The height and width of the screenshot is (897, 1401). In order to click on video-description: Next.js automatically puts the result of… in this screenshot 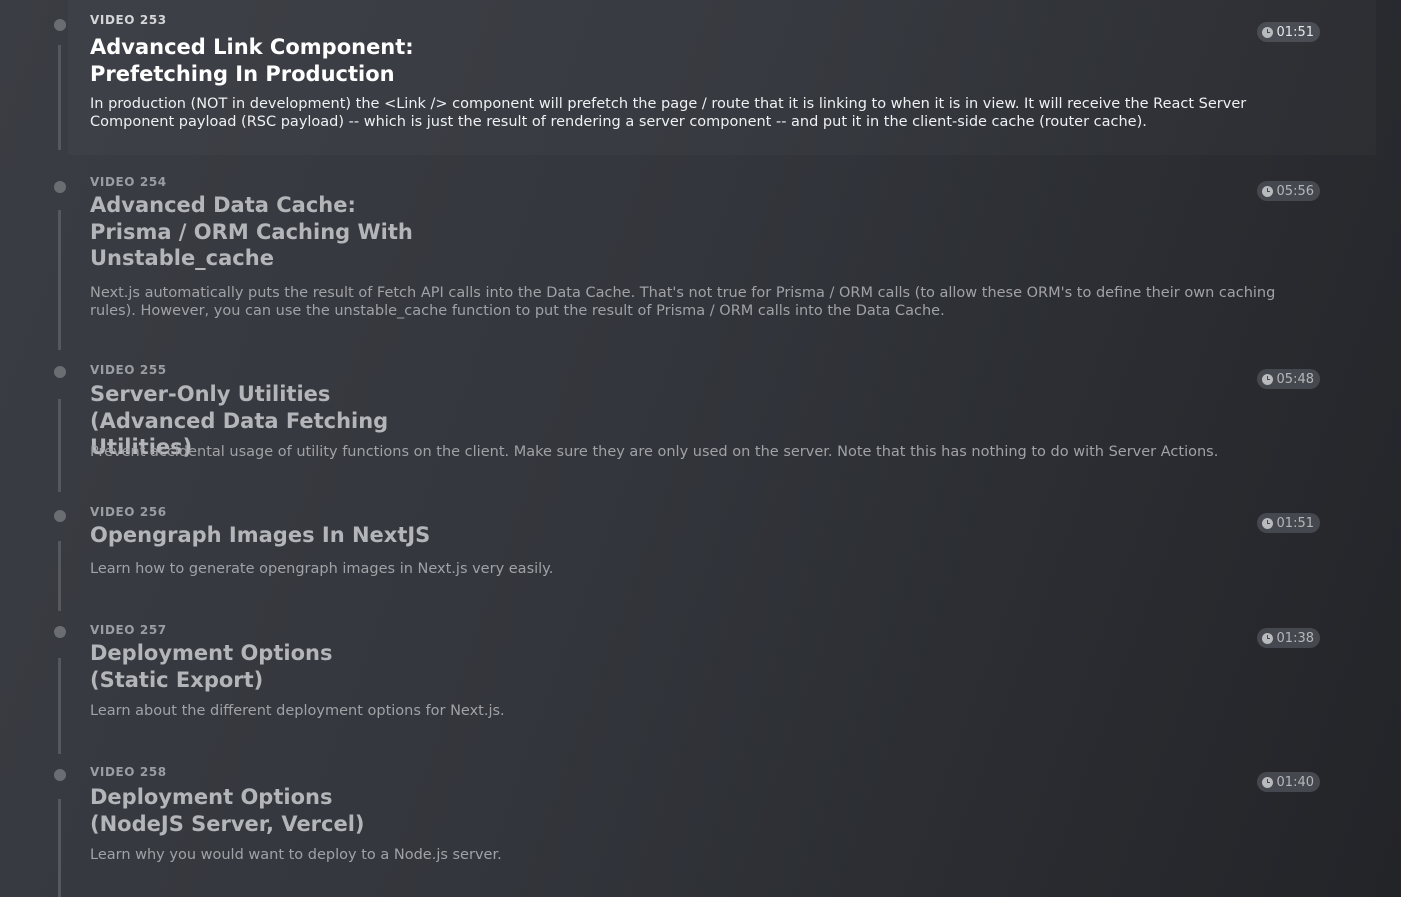, I will do `click(683, 302)`.